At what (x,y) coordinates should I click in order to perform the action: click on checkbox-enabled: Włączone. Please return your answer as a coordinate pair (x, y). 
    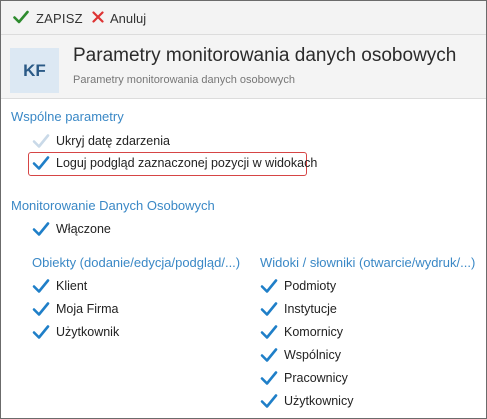
    Looking at the image, I should click on (71, 229).